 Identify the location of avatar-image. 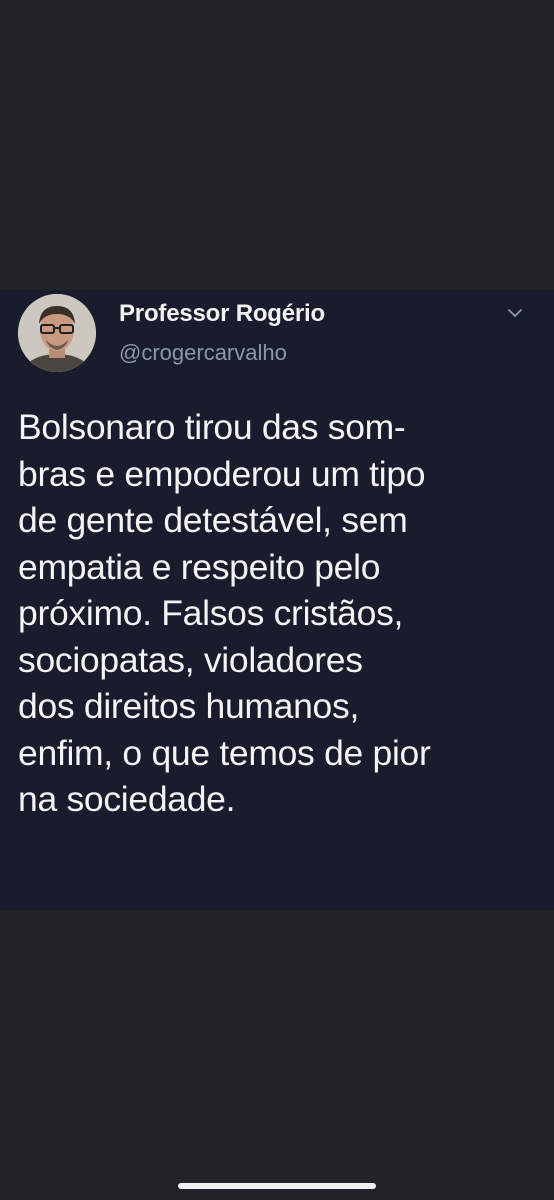
(57, 333).